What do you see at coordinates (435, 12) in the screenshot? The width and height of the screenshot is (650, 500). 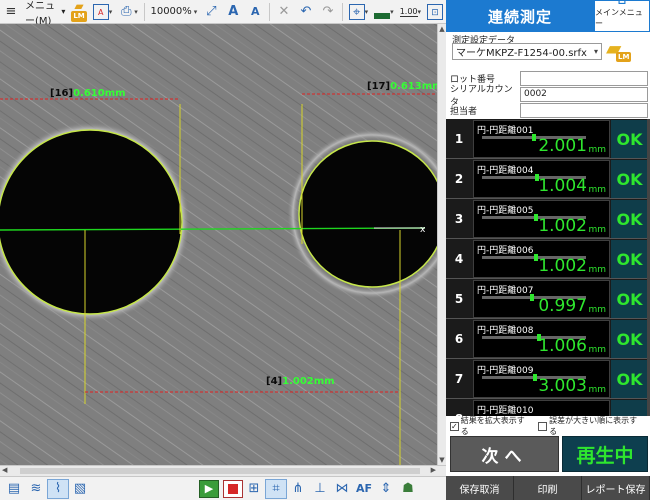 I see `report-button: ⊡` at bounding box center [435, 12].